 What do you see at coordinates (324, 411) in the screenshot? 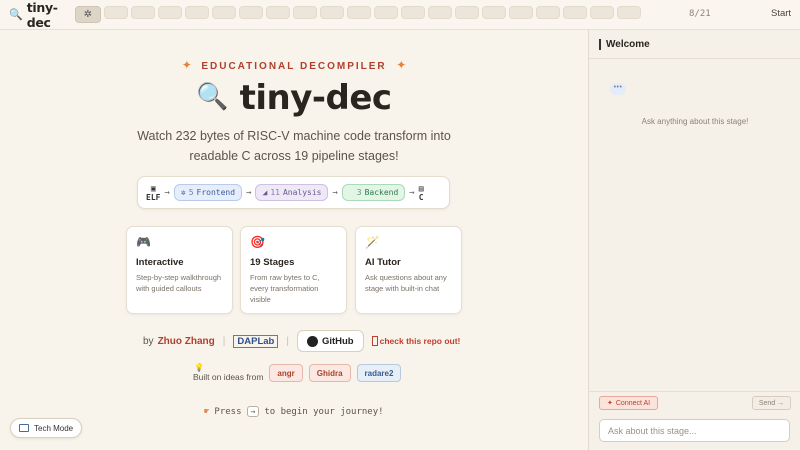
I see `press-after: to begin your journey!` at bounding box center [324, 411].